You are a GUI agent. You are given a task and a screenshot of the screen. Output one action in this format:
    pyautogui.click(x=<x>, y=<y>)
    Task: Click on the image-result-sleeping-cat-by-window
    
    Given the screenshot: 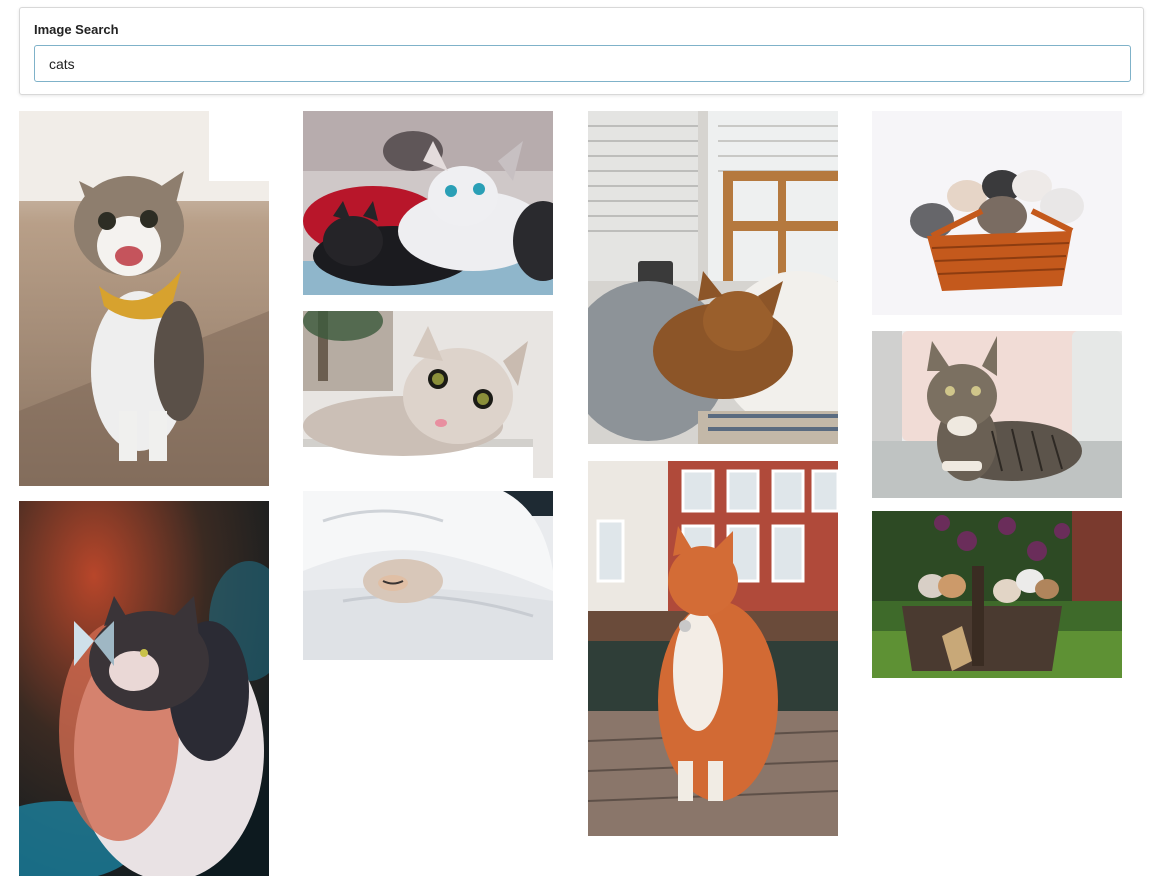 What is the action you would take?
    pyautogui.click(x=713, y=277)
    